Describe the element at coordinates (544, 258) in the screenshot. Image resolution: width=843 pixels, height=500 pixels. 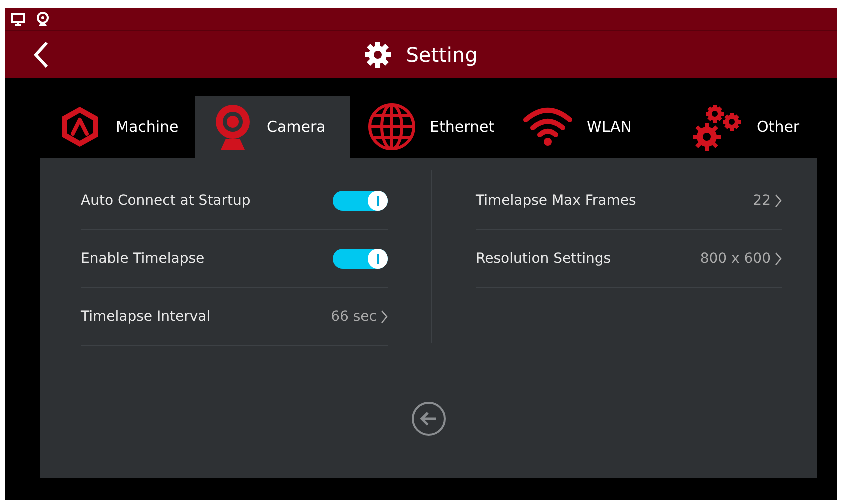
I see `setting-label: Resolution Settings` at that location.